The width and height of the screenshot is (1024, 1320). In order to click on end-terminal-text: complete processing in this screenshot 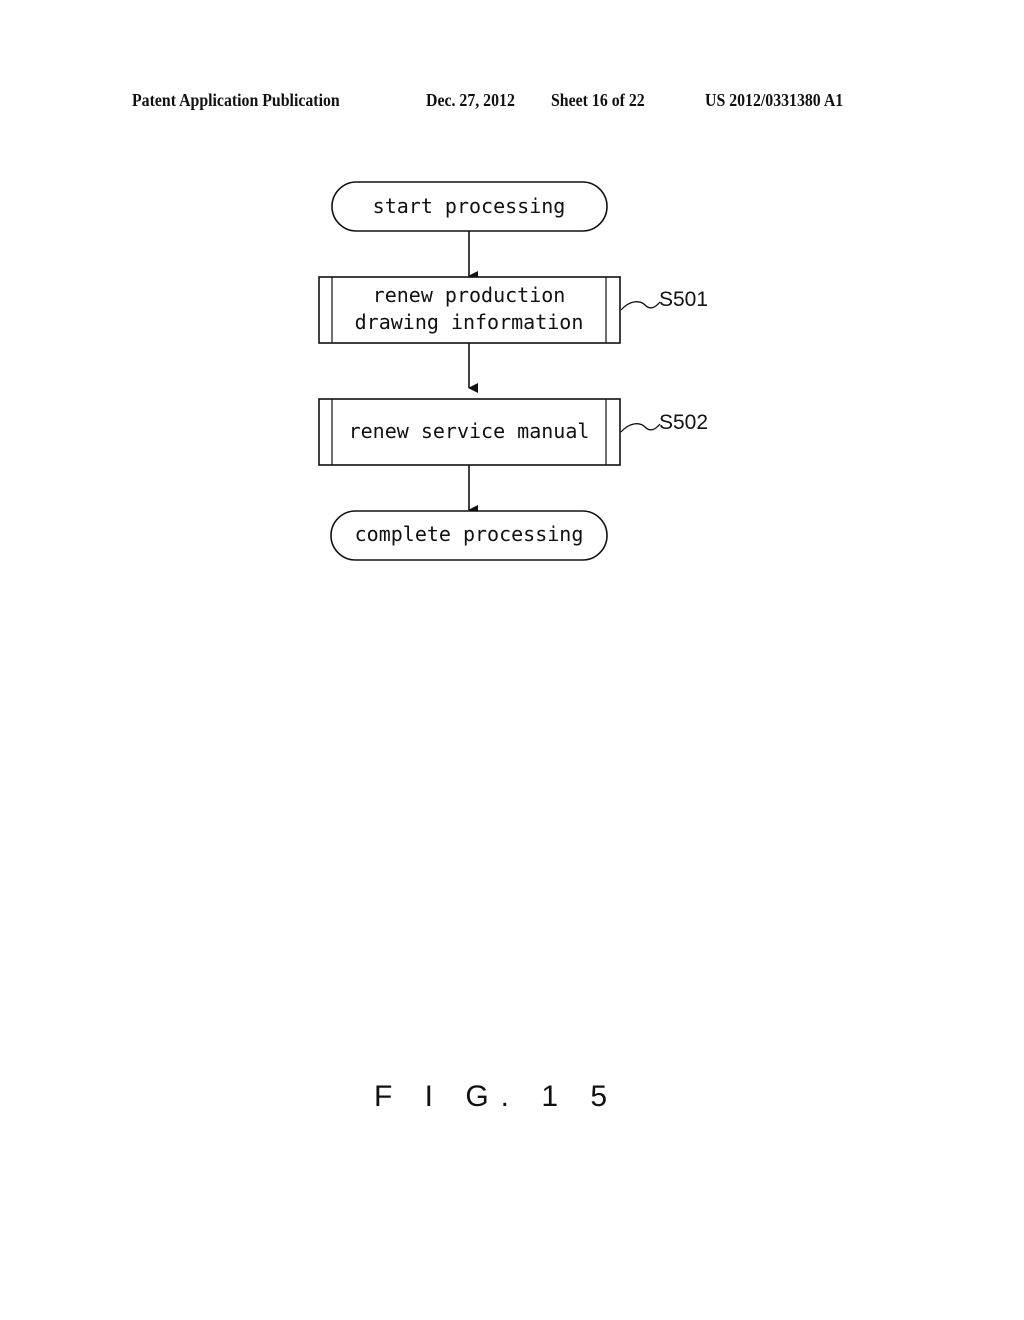, I will do `click(469, 534)`.